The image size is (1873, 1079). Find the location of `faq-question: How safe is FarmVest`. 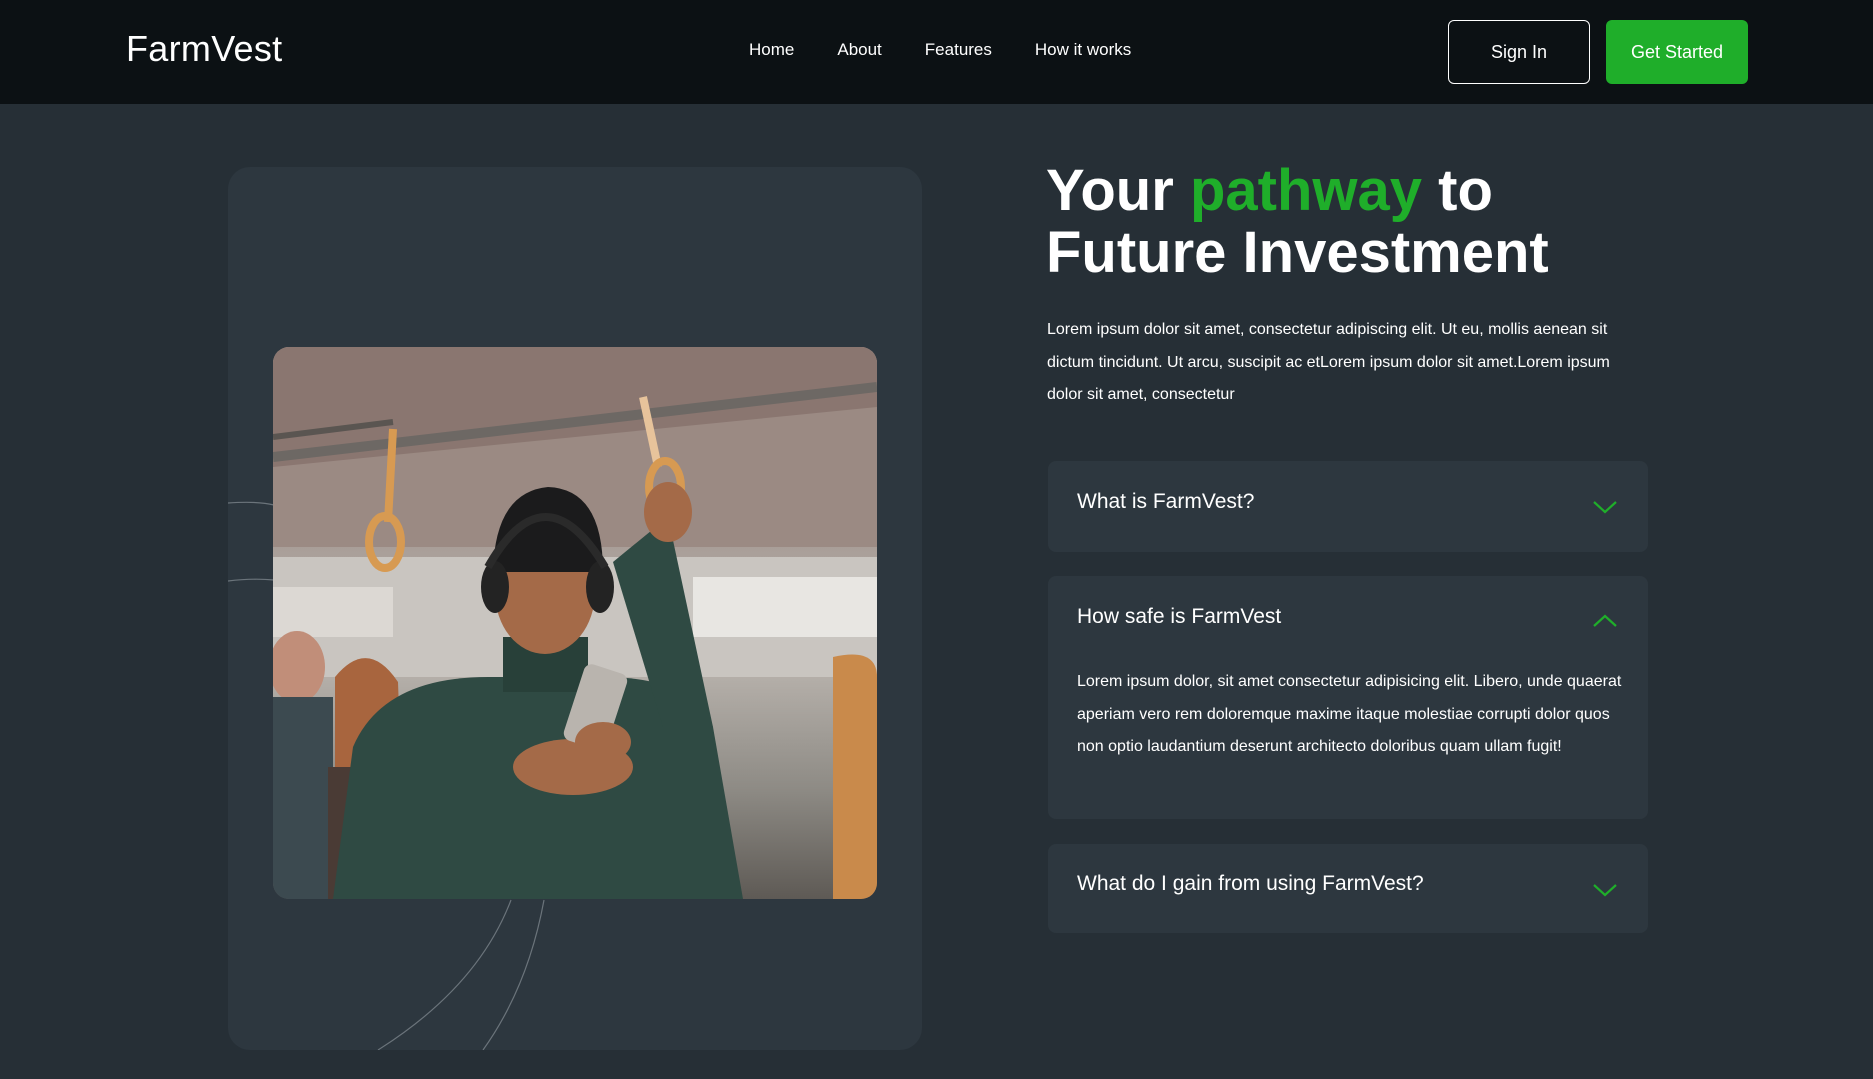

faq-question: How safe is FarmVest is located at coordinates (1179, 617).